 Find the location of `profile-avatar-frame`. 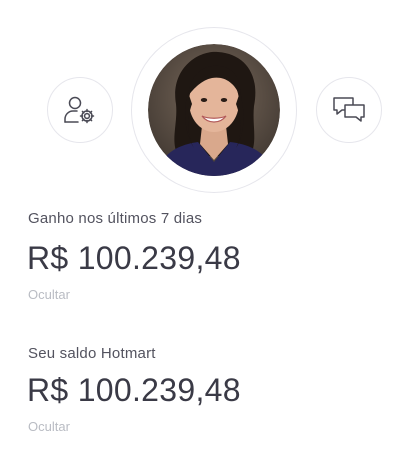

profile-avatar-frame is located at coordinates (214, 110).